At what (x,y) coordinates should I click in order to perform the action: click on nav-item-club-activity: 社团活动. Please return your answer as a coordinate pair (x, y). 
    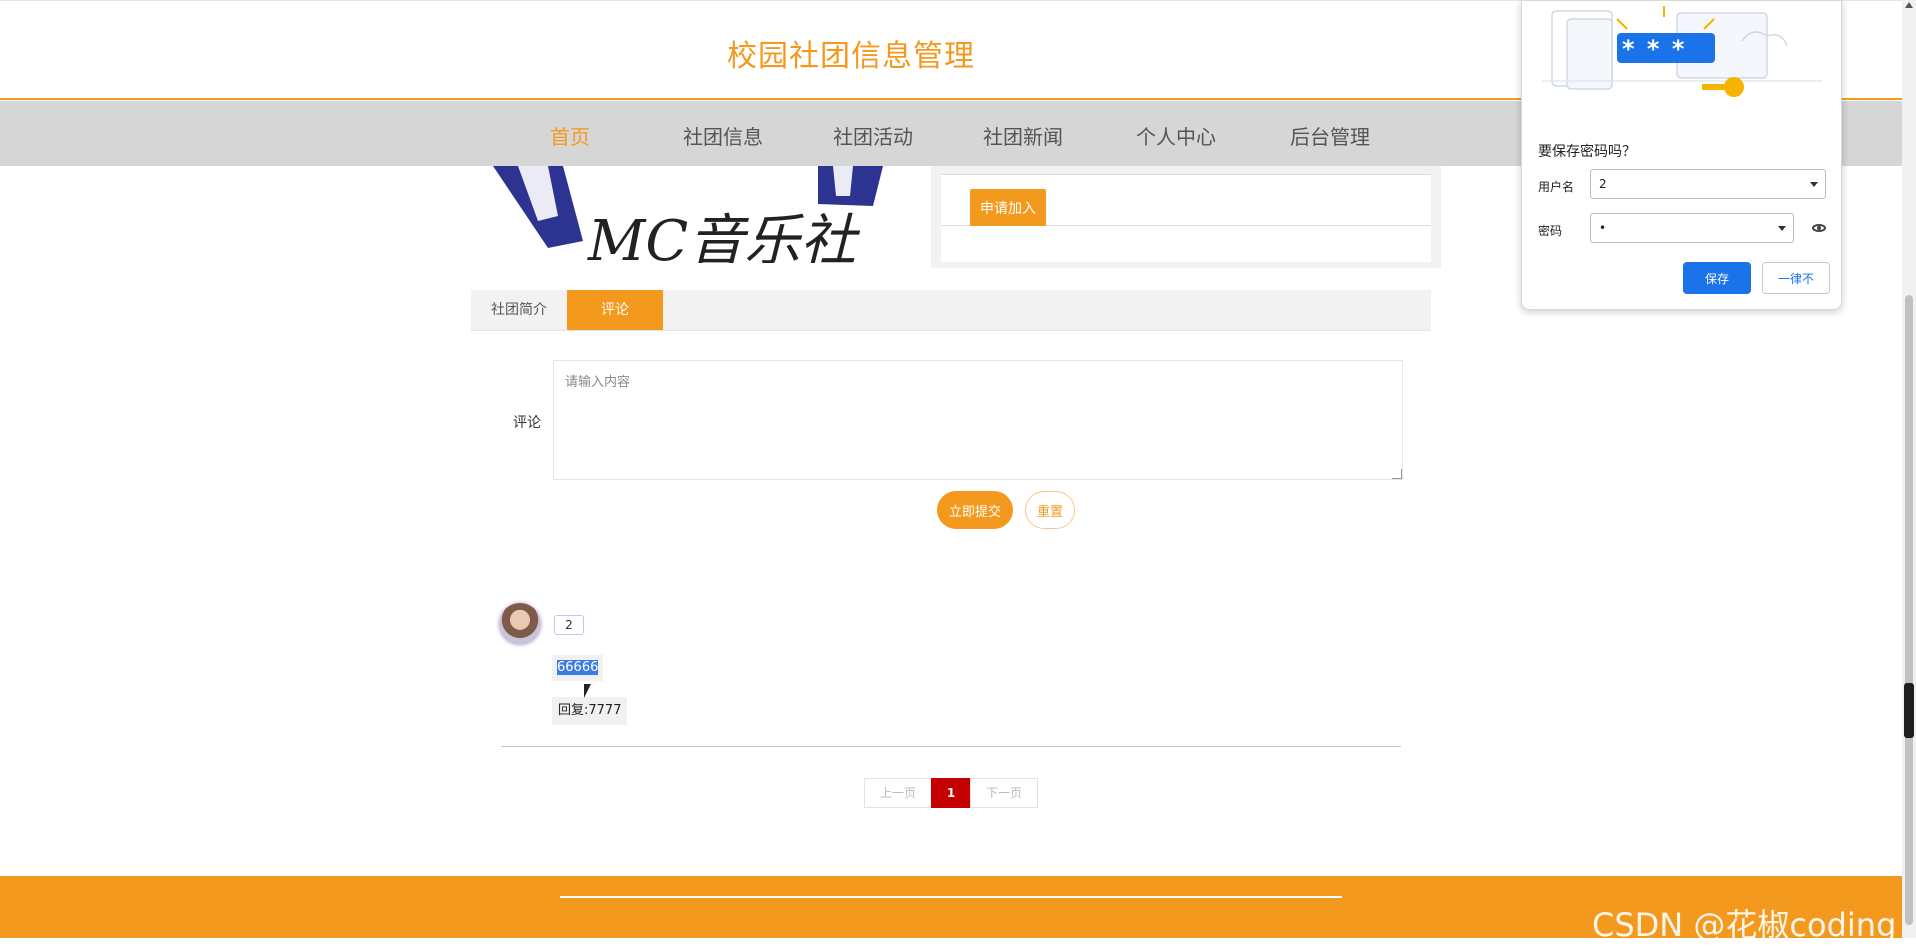
    Looking at the image, I should click on (873, 135).